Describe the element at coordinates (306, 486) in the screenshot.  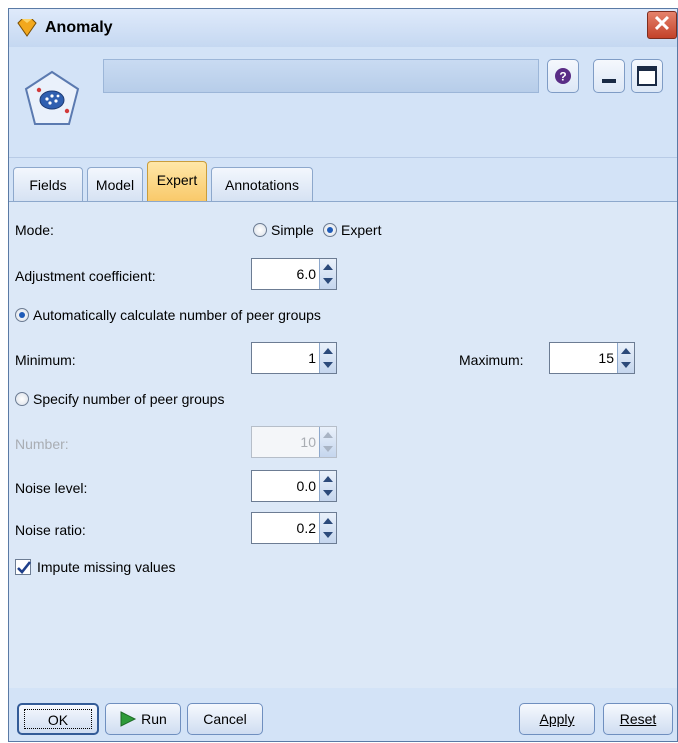
I see `noise-level-value: 0.0` at that location.